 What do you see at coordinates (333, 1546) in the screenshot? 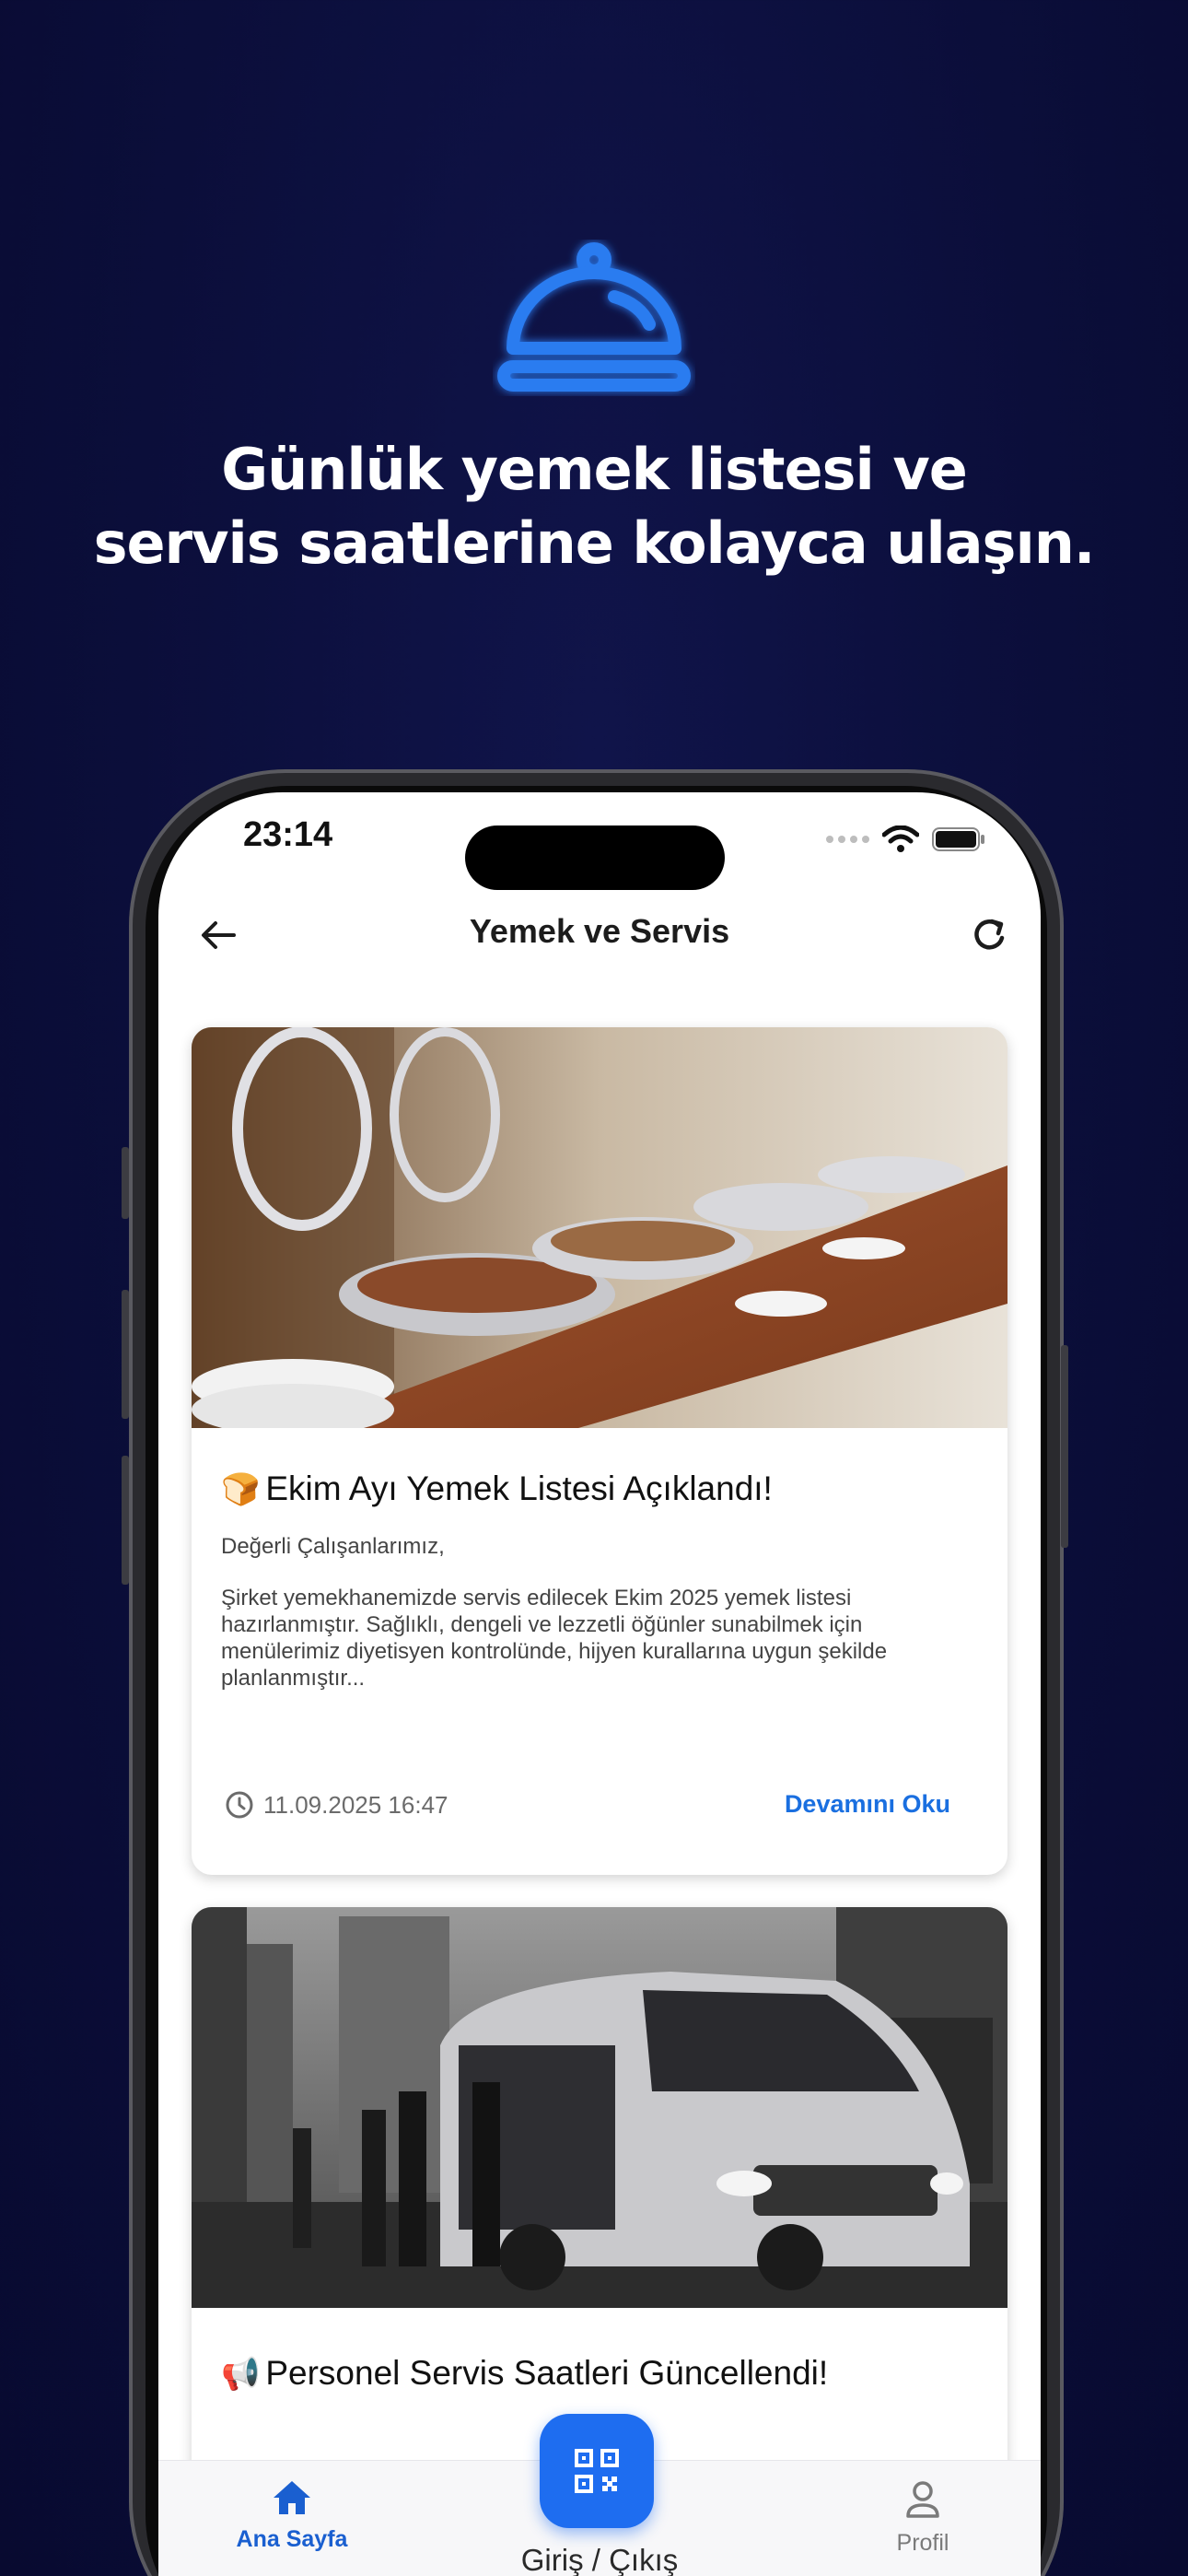
I see `card-greeting: Değerli Çalışanlarımız,` at bounding box center [333, 1546].